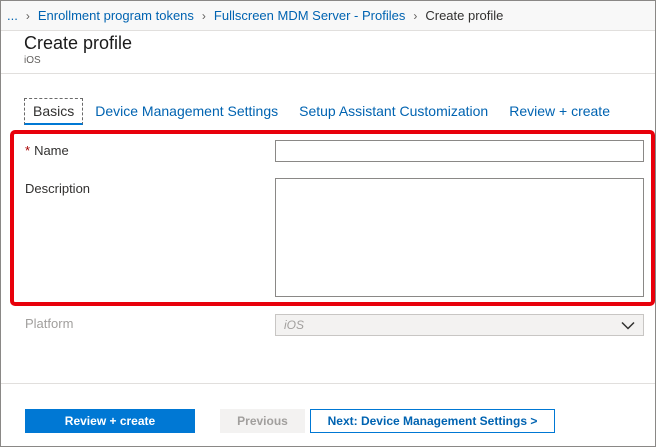 Image resolution: width=656 pixels, height=447 pixels. Describe the element at coordinates (432, 421) in the screenshot. I see `next-button: Next: Device Management Settings >` at that location.